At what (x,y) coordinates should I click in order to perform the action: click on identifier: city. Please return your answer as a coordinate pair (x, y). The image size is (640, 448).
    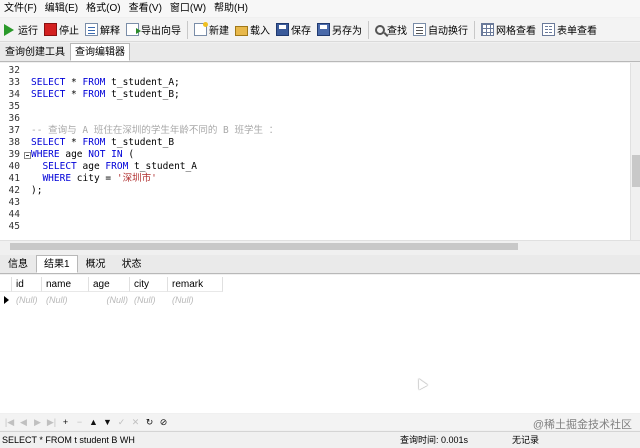
    Looking at the image, I should click on (88, 178).